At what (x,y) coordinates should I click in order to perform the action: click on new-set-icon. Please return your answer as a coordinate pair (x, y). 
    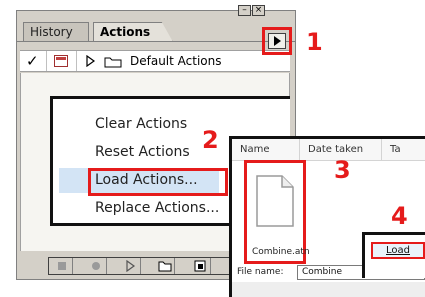
    Looking at the image, I should click on (165, 266).